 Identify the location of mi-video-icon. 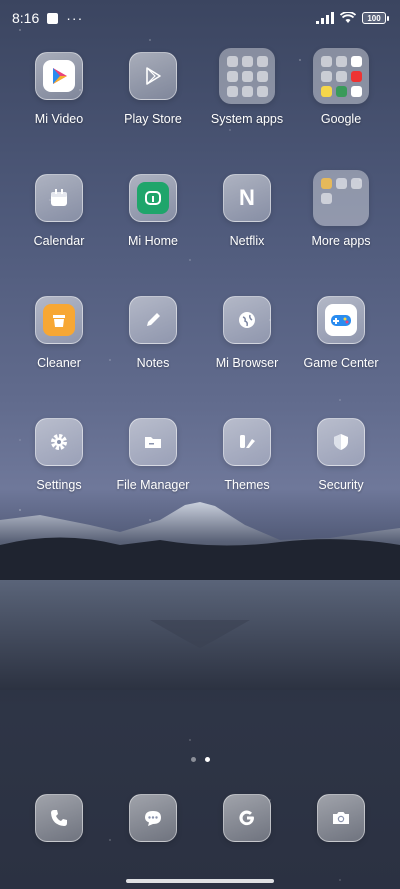
(59, 76).